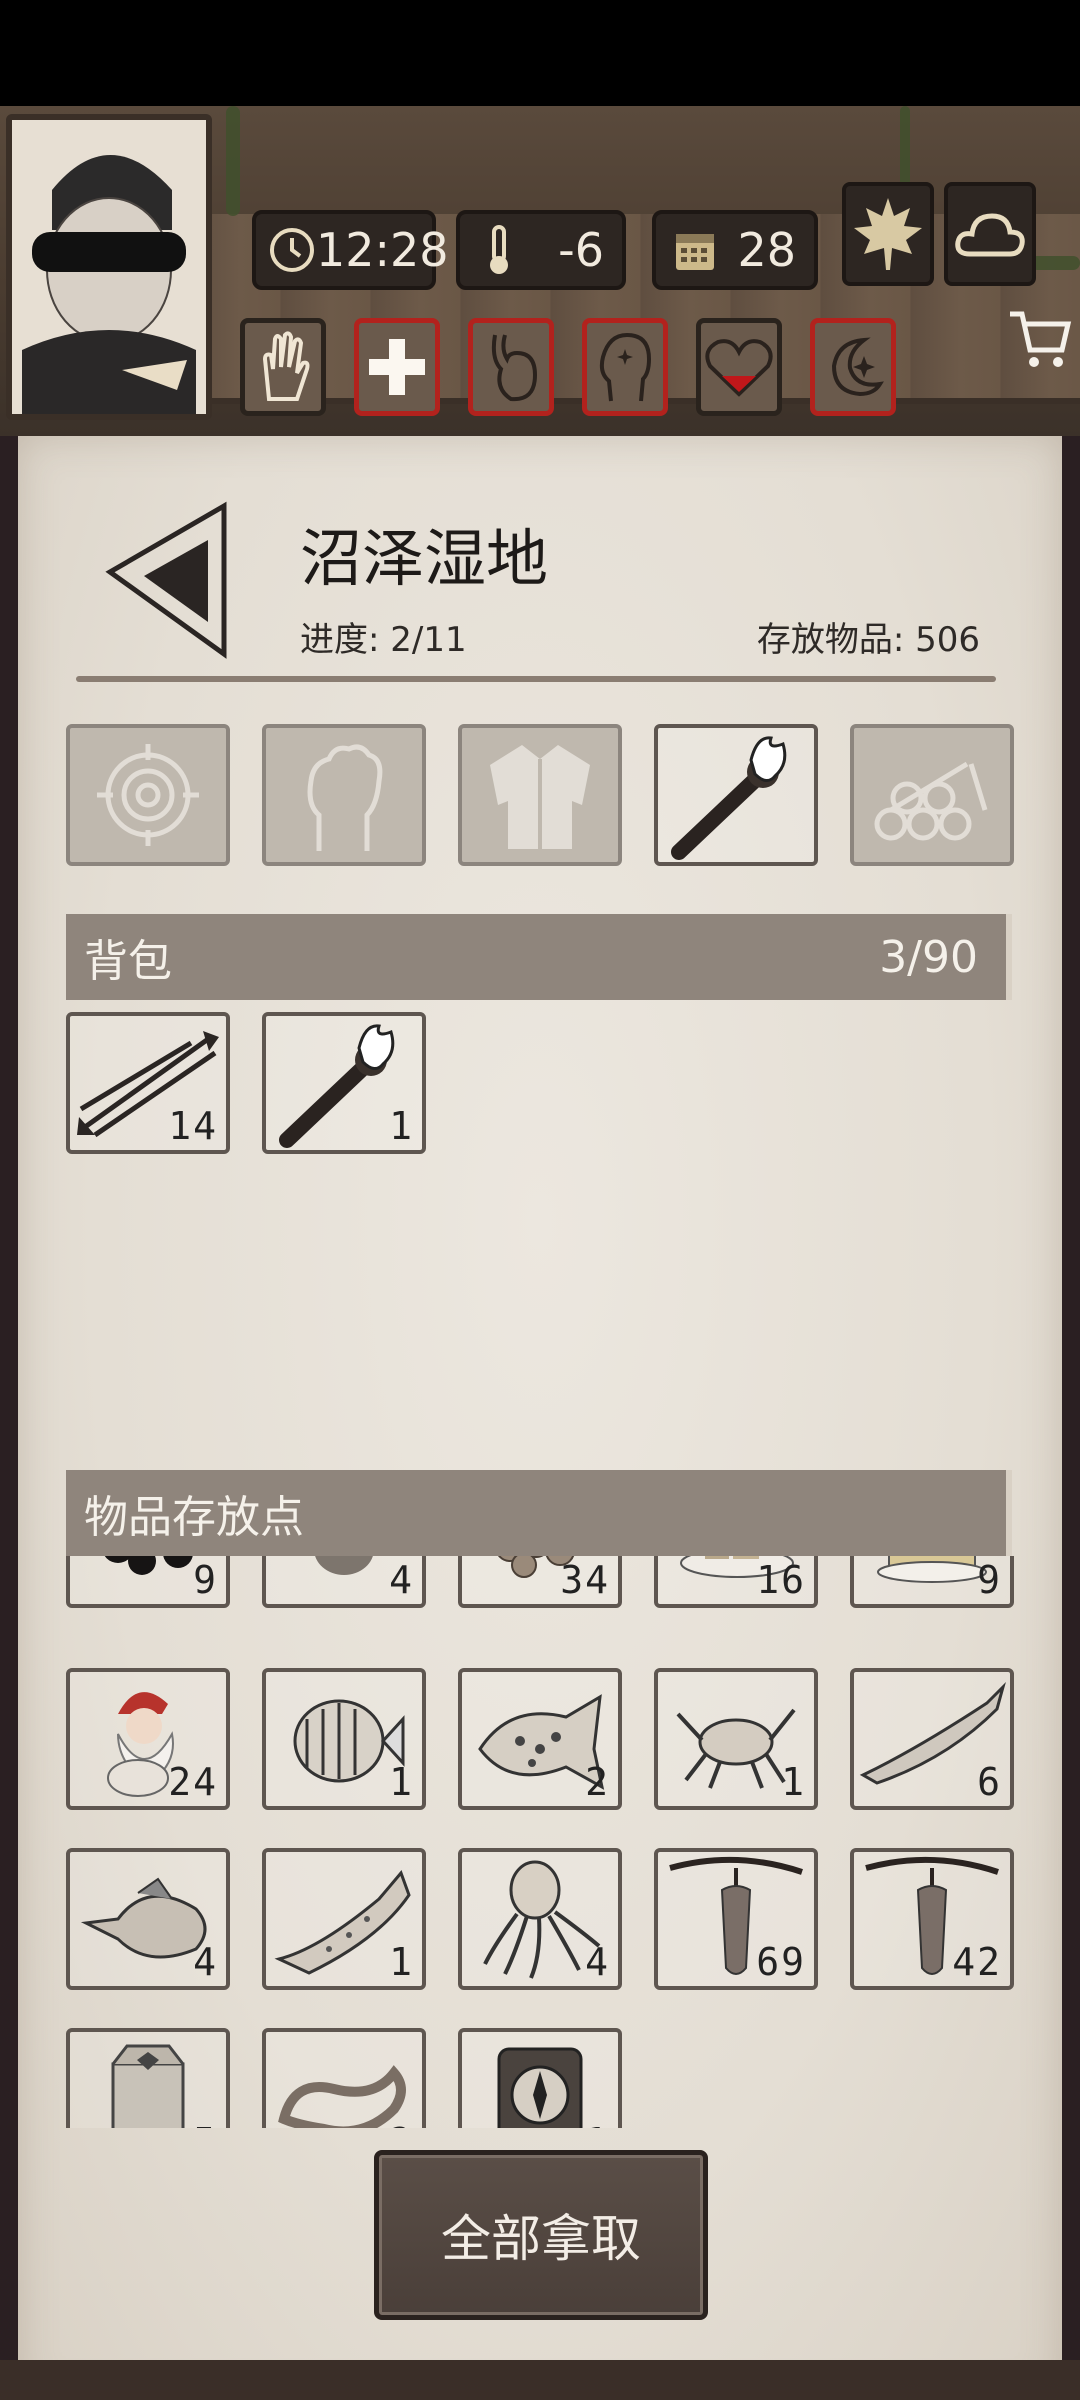  Describe the element at coordinates (857, 367) in the screenshot. I see `moon-star-icon` at that location.